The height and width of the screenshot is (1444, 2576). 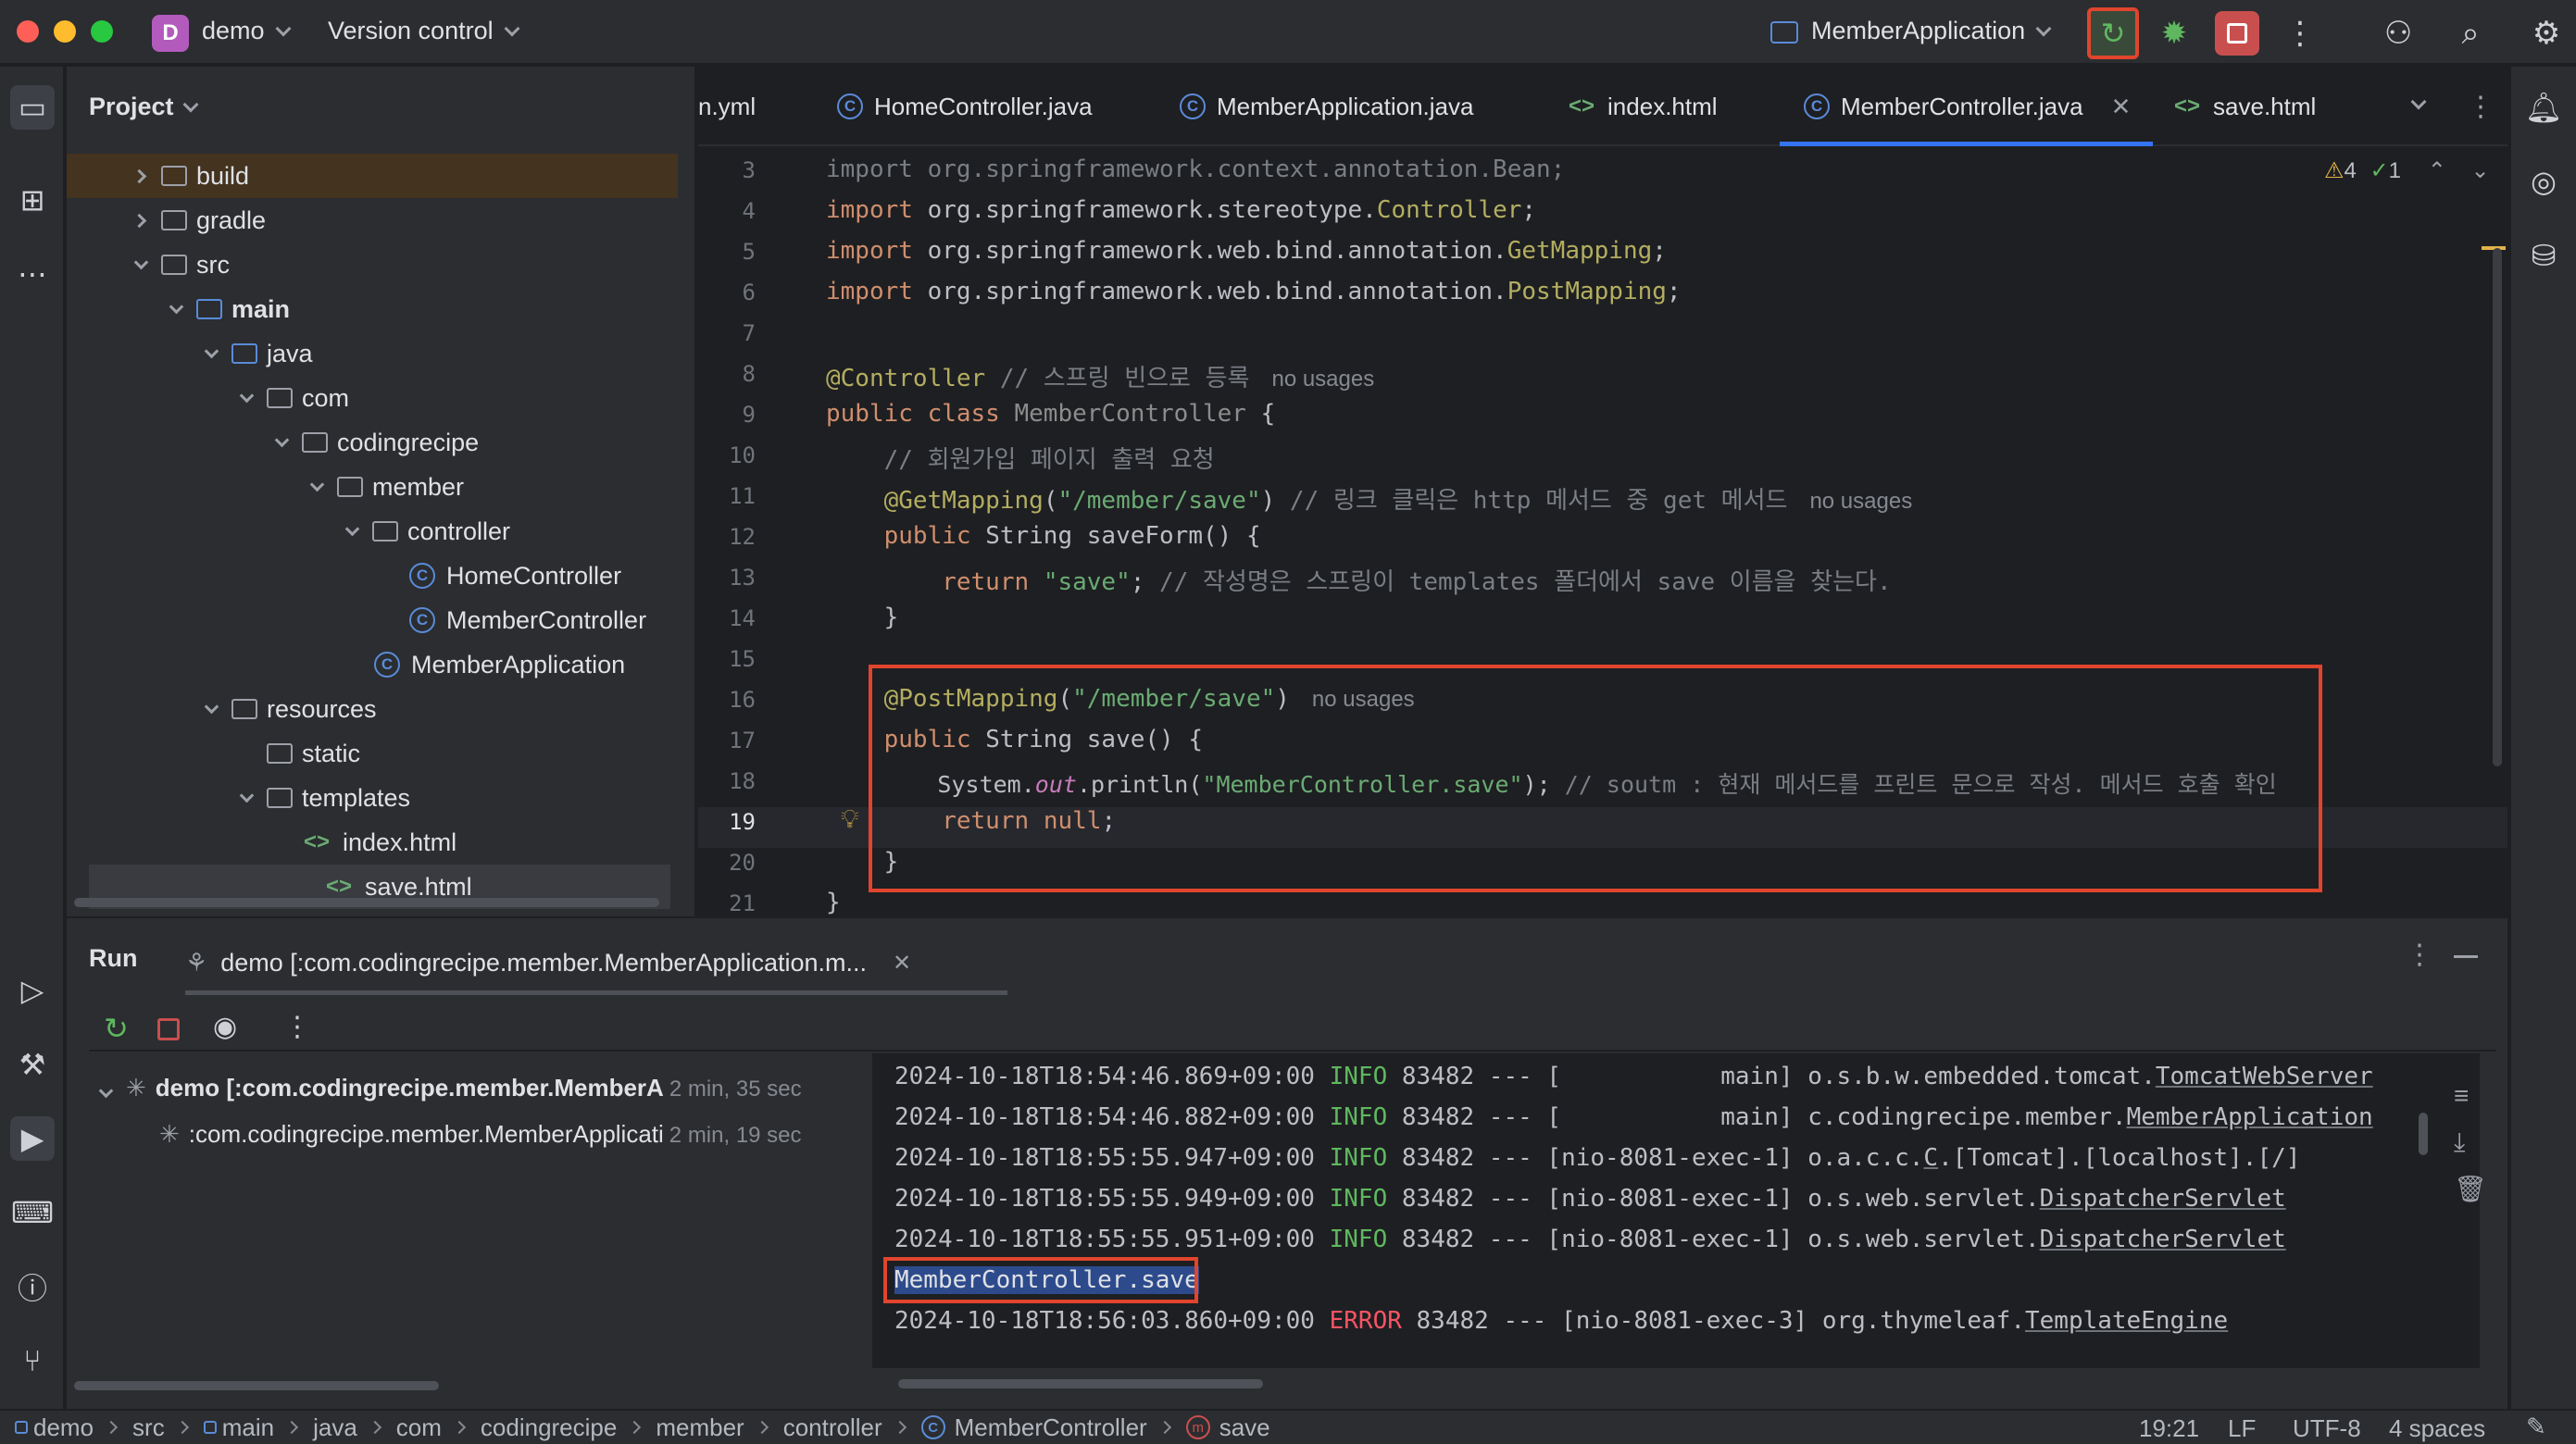 What do you see at coordinates (1033, 1427) in the screenshot?
I see `breadcrumb-item: C MemberController` at bounding box center [1033, 1427].